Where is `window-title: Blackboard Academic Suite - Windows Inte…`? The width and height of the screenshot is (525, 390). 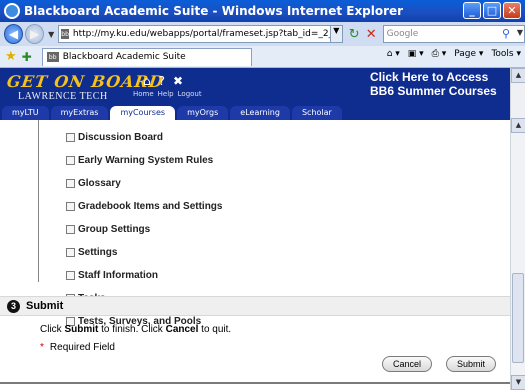 window-title: Blackboard Academic Suite - Windows Inte… is located at coordinates (214, 11).